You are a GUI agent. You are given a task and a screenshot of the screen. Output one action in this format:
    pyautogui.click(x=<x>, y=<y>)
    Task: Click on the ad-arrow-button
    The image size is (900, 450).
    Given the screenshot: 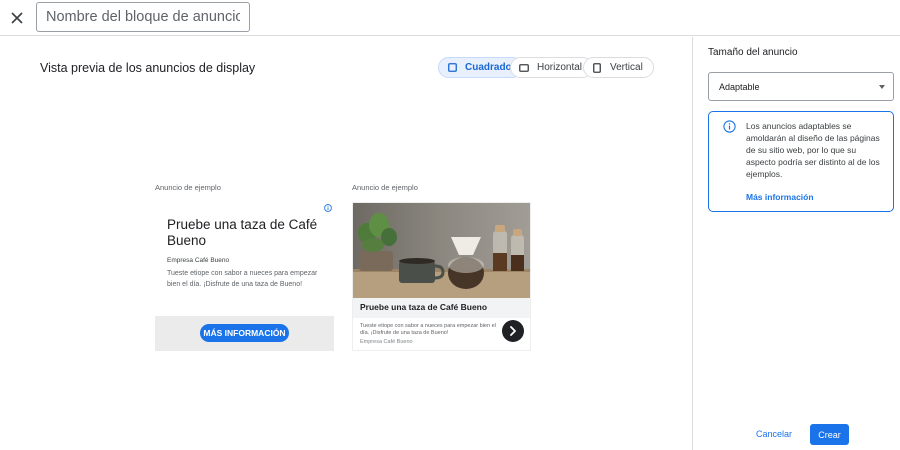 What is the action you would take?
    pyautogui.click(x=513, y=331)
    